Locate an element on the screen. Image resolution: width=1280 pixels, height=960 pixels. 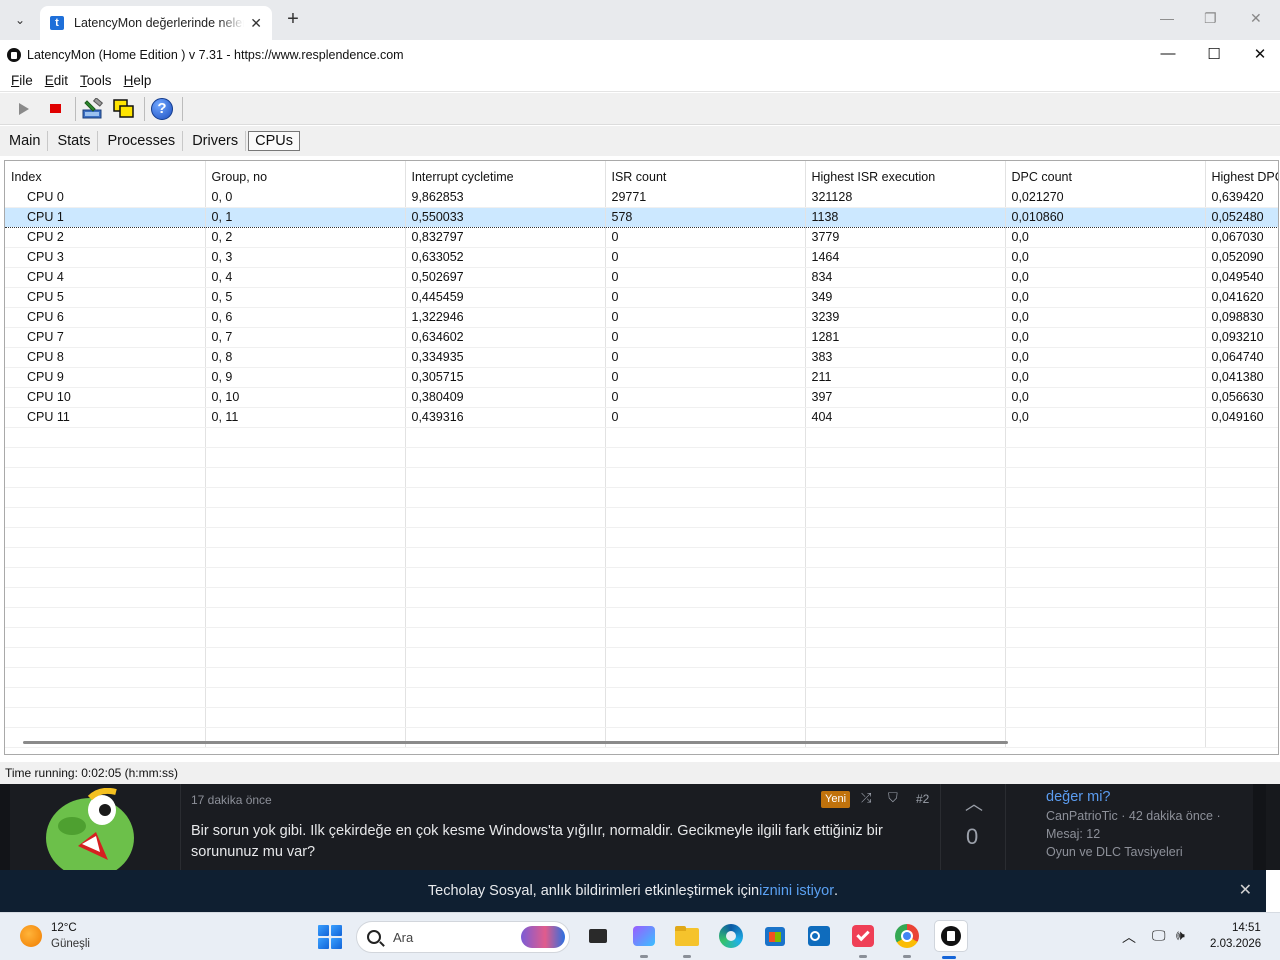
microsoft-store-icon is located at coordinates (775, 936).